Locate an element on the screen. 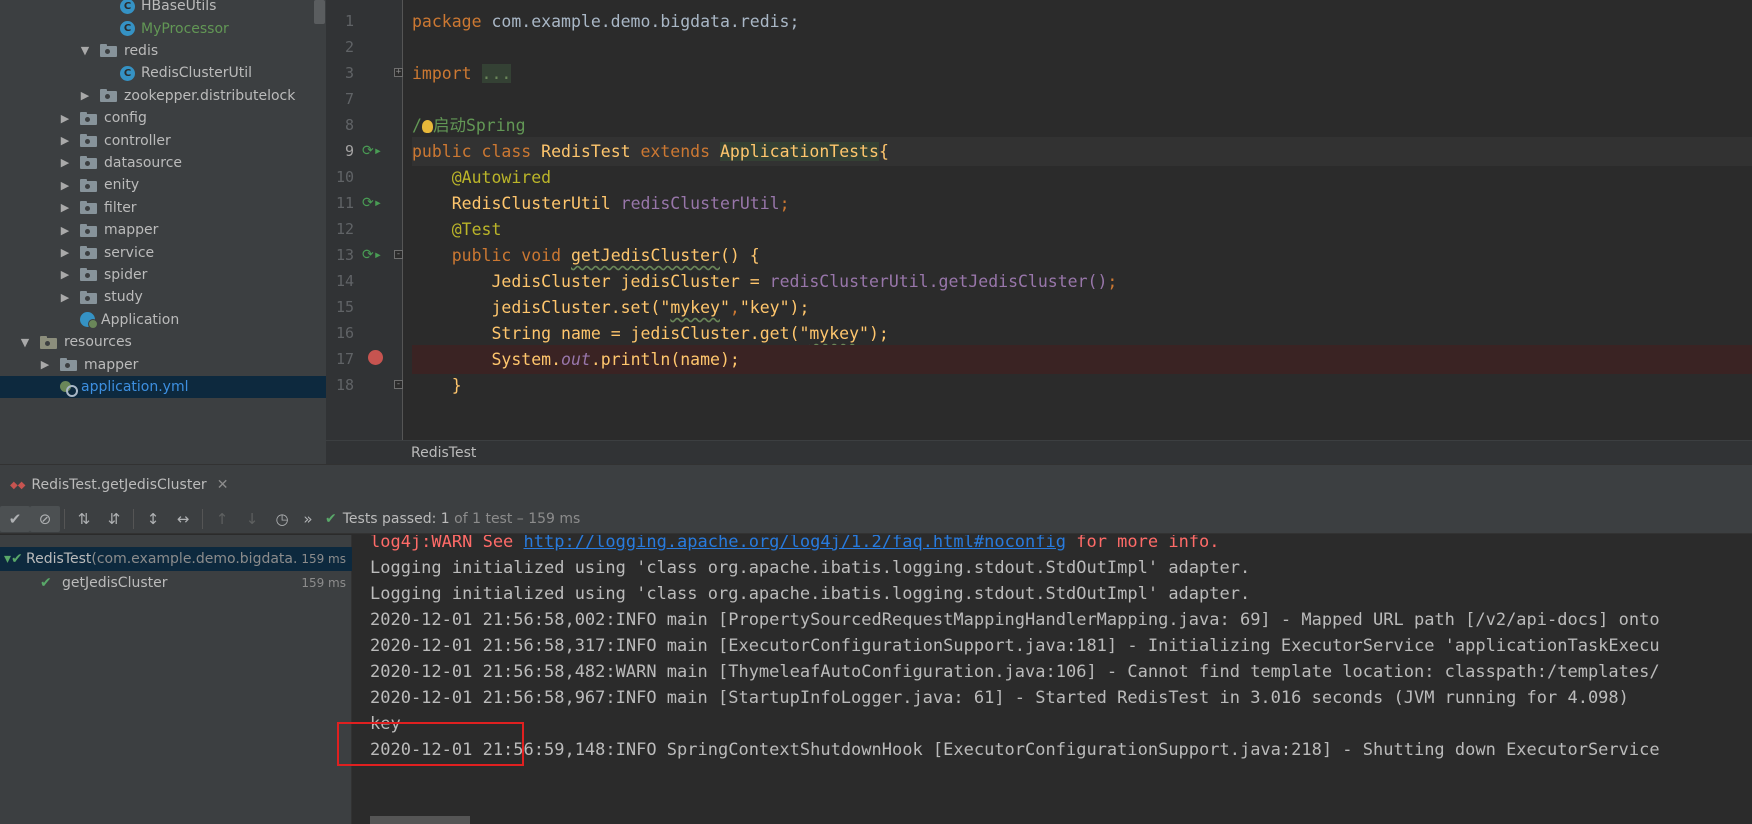  tree-item-redisclusterutil: ▶CRedisClusterUtil is located at coordinates (163, 73).